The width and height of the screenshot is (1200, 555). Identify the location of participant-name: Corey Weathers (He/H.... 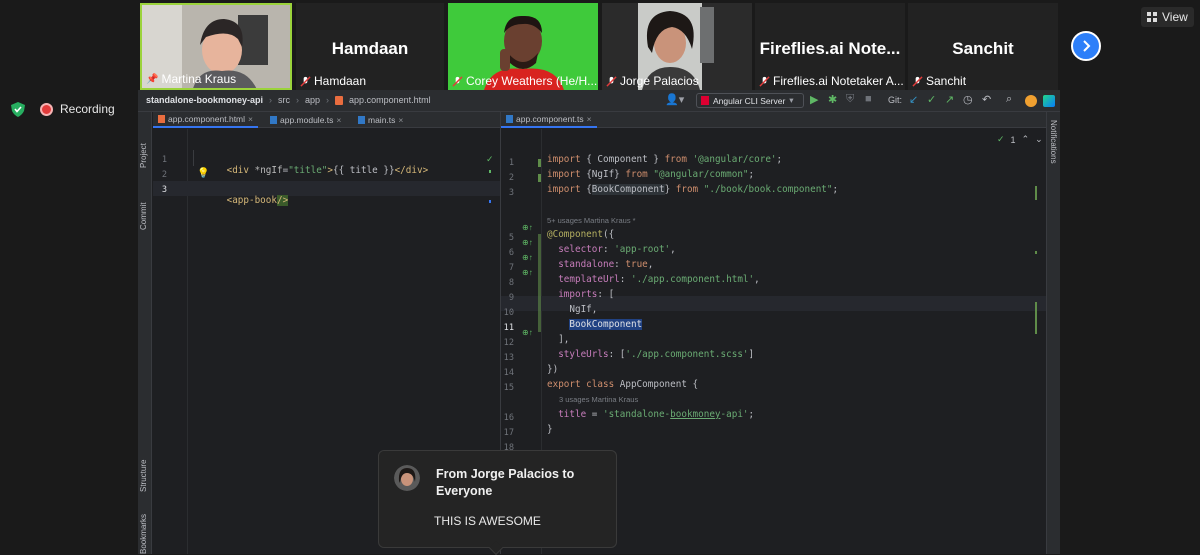
(532, 81).